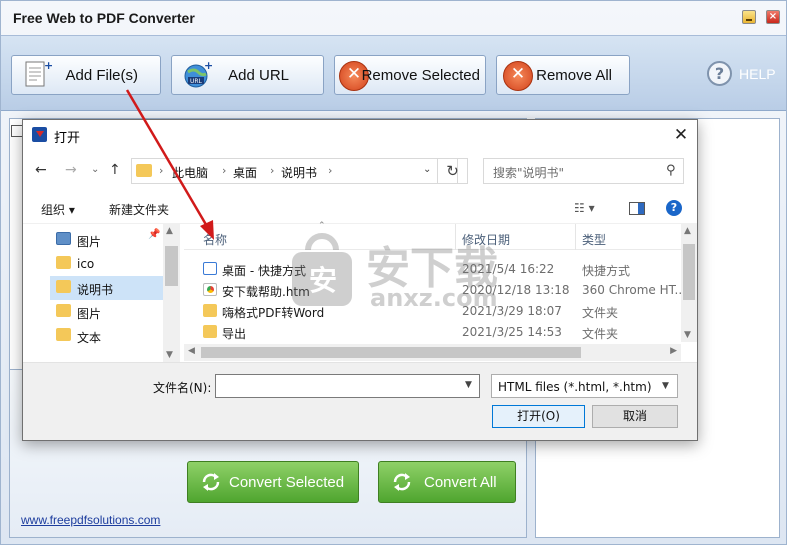 This screenshot has width=787, height=545. I want to click on convert-selected-button: Convert Selected, so click(273, 482).